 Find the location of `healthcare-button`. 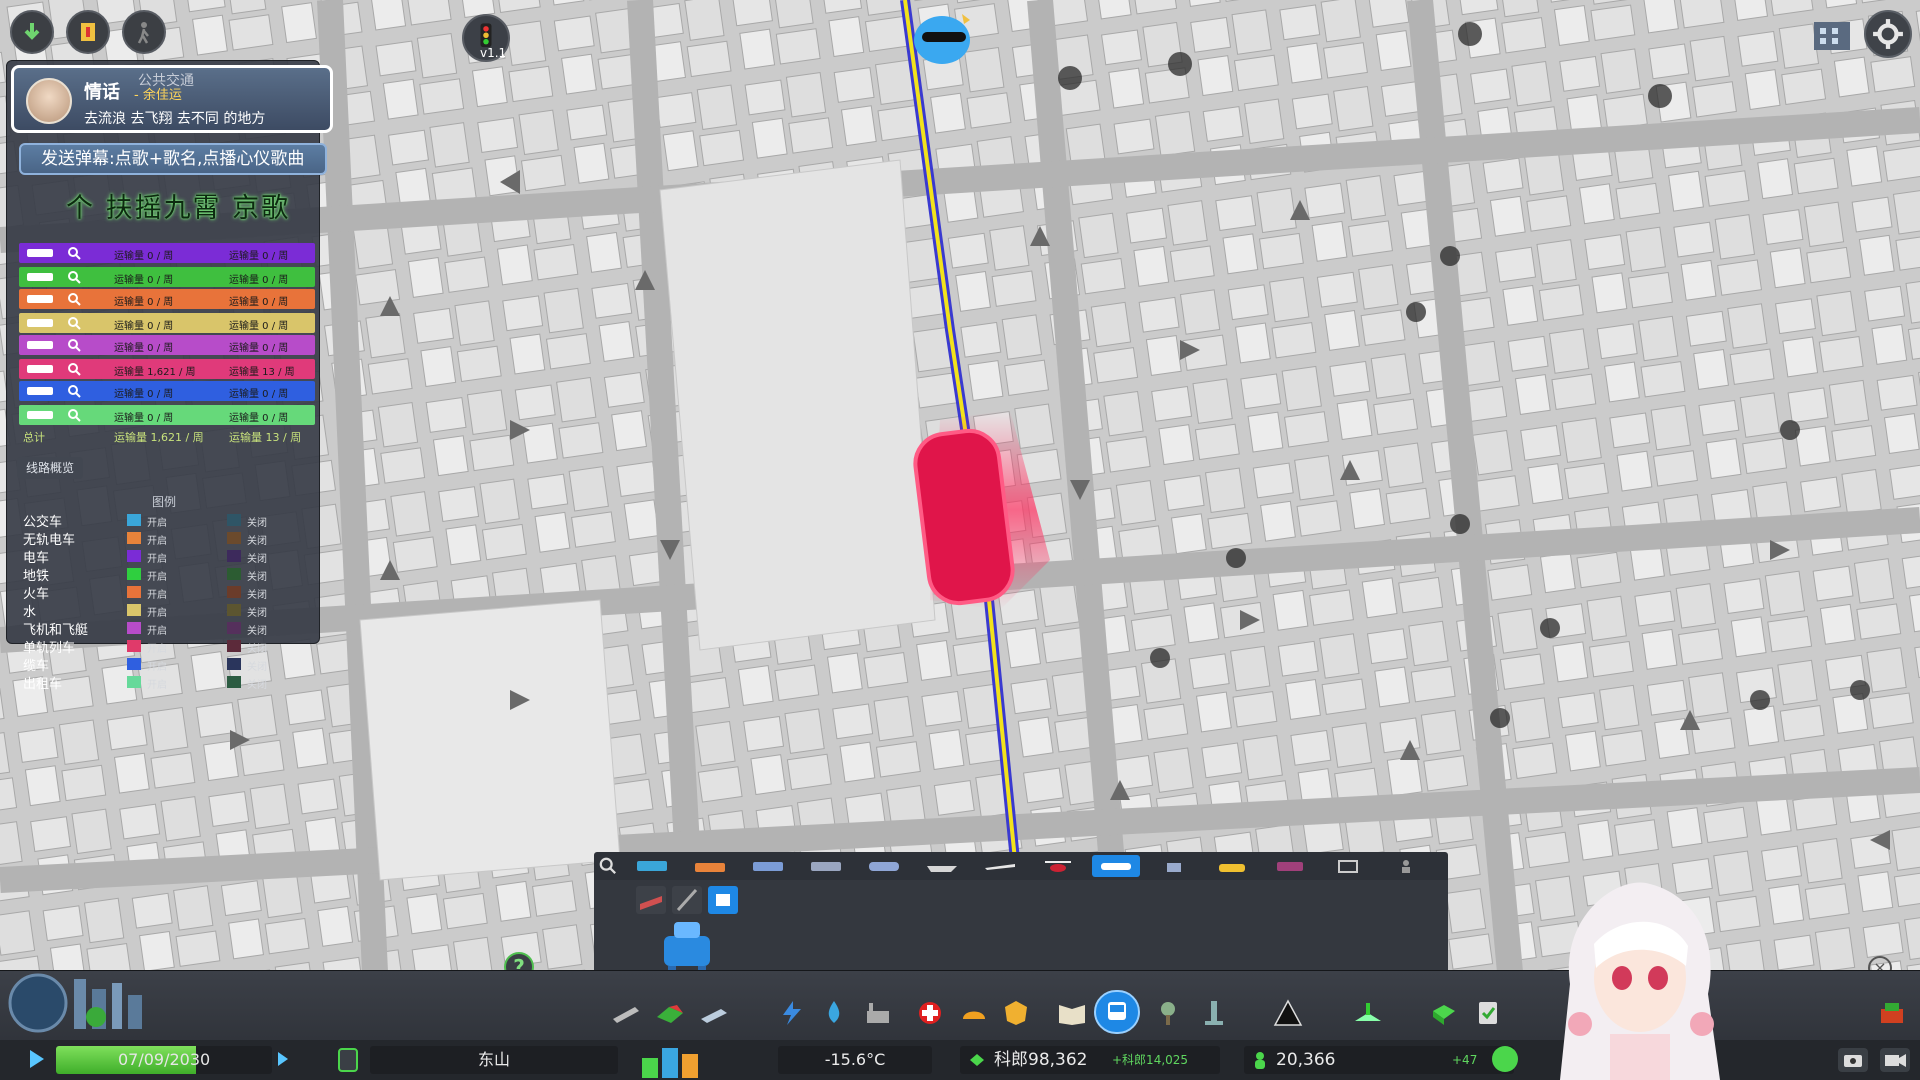

healthcare-button is located at coordinates (930, 1013).